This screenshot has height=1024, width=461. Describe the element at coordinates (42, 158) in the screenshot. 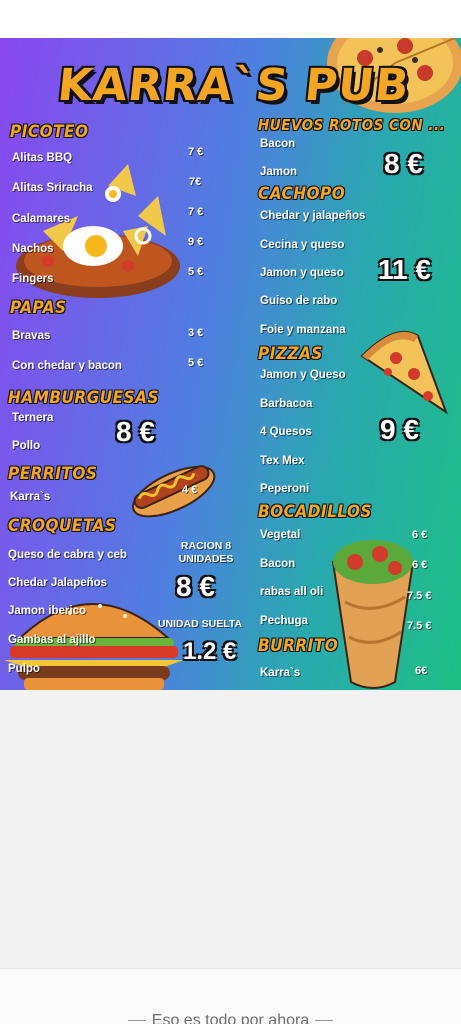

I see `item-alitas-bbq: Alitas BBQ` at that location.